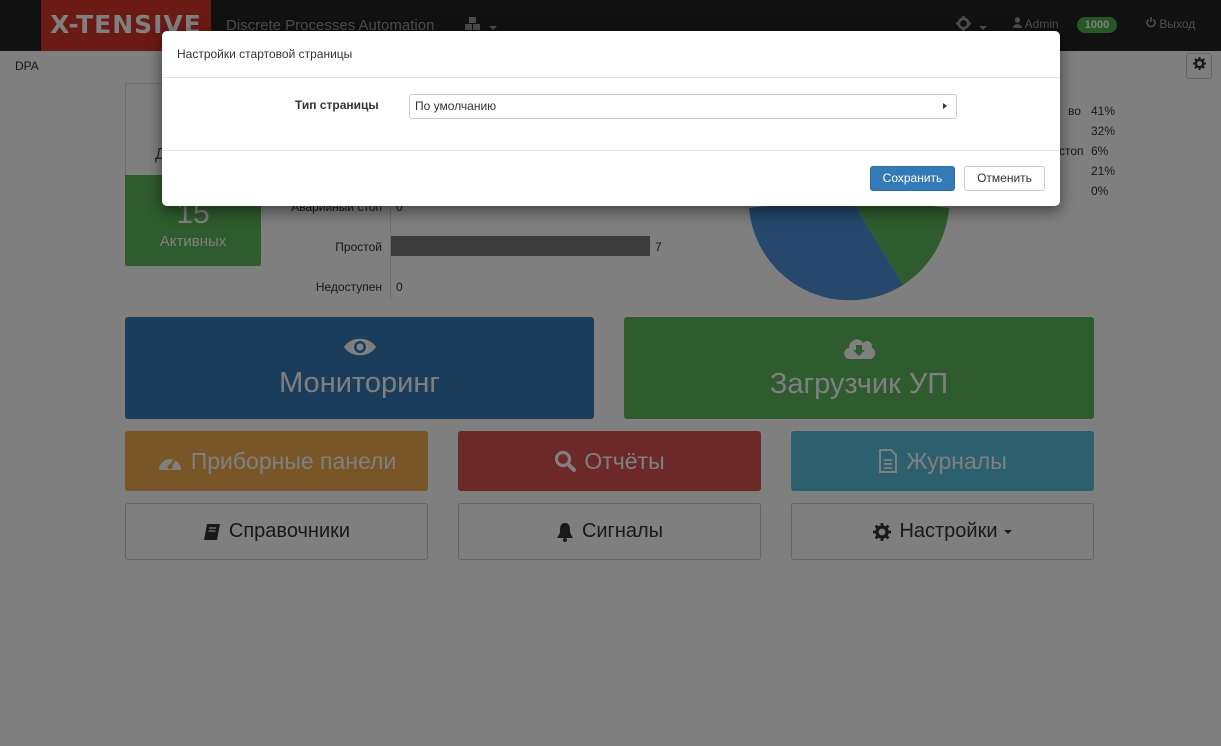  What do you see at coordinates (611, 54) in the screenshot?
I see `dialog-header: Настройки стартовой страницы` at bounding box center [611, 54].